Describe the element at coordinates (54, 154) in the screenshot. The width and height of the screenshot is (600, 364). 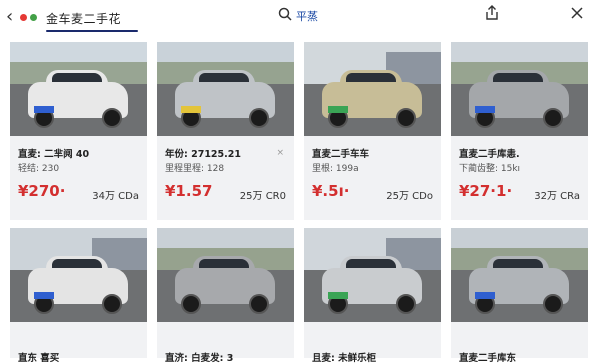
I see `listing-title: 直麦: 二芈阋 40` at that location.